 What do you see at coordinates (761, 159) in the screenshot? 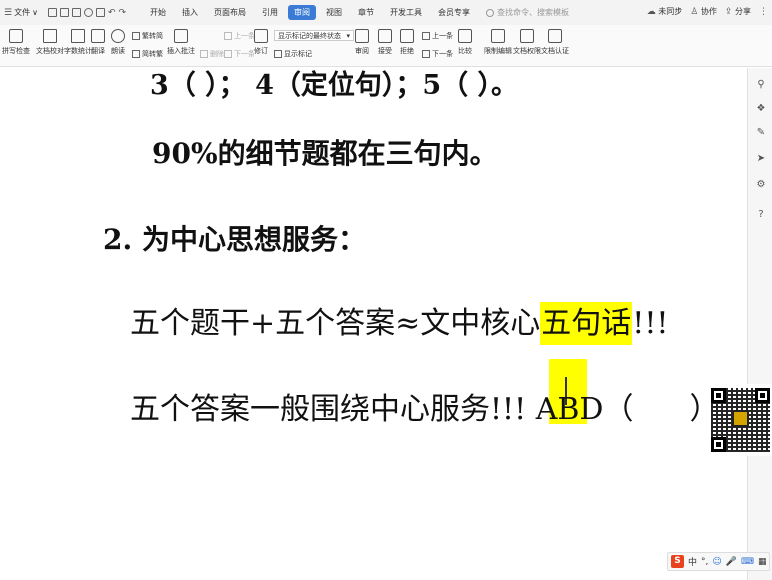
I see `select-cursor-icon: ➤` at bounding box center [761, 159].